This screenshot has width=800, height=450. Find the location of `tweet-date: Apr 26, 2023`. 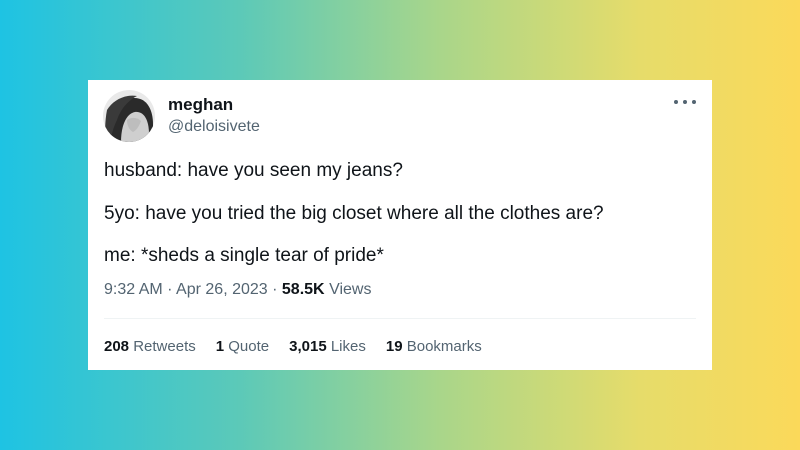

tweet-date: Apr 26, 2023 is located at coordinates (222, 289).